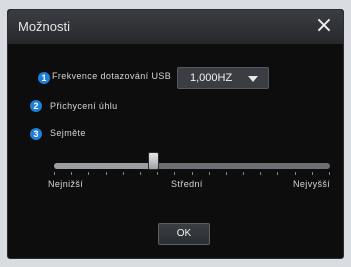 This screenshot has height=267, width=351. I want to click on usb-poll-rate-value: 1,000HZ, so click(211, 78).